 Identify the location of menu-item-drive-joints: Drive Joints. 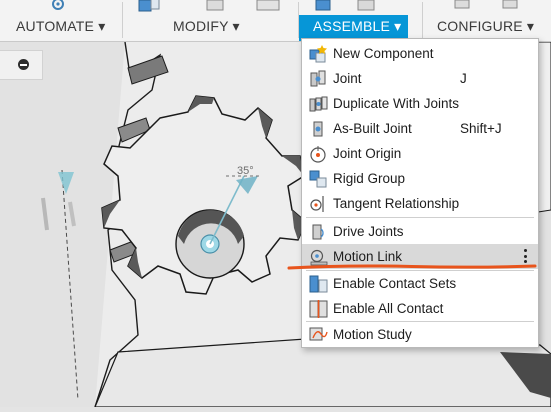
(420, 231).